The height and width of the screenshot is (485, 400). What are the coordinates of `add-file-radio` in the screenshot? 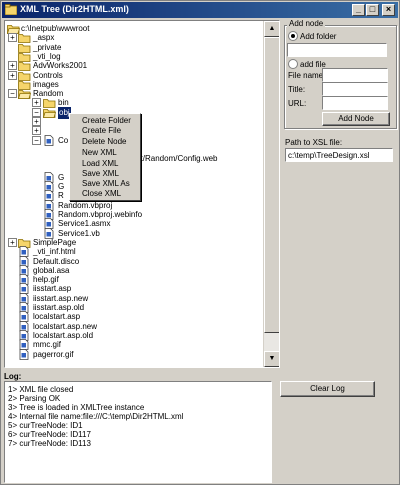 It's located at (293, 64).